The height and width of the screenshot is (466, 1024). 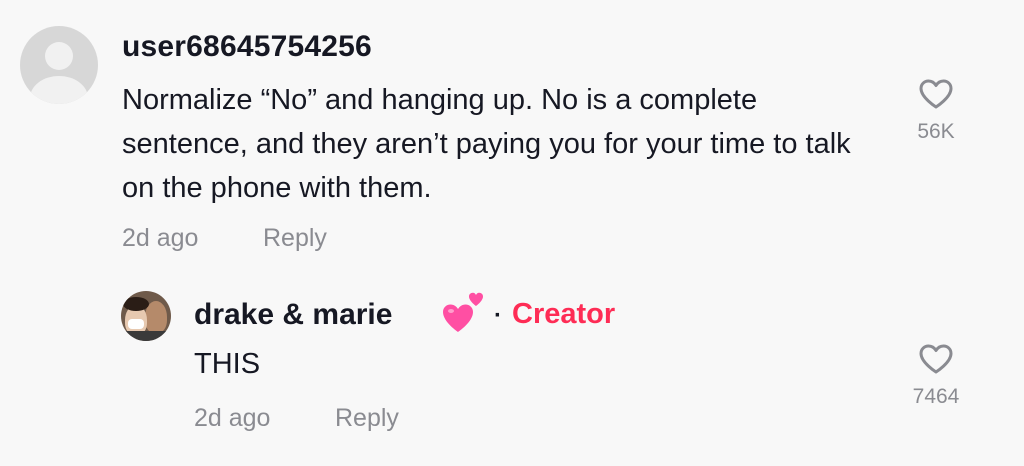 I want to click on reply-avatar, so click(x=146, y=316).